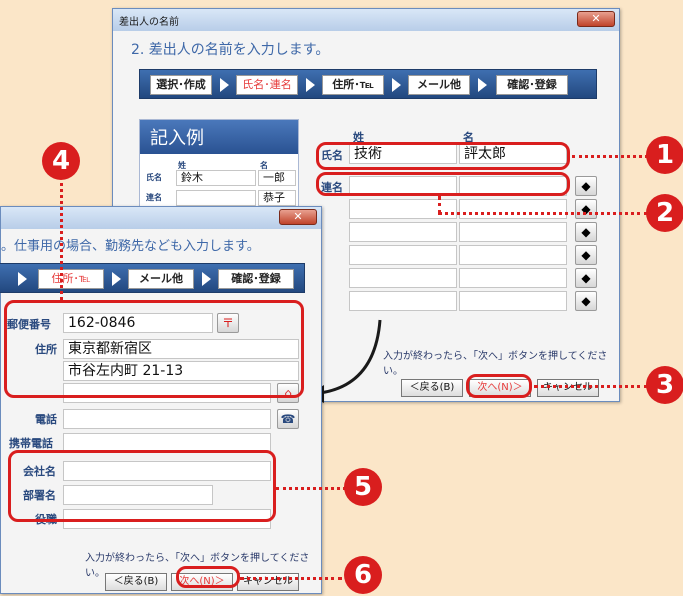 This screenshot has width=683, height=596. What do you see at coordinates (298, 217) in the screenshot?
I see `front-close-button: ✕` at bounding box center [298, 217].